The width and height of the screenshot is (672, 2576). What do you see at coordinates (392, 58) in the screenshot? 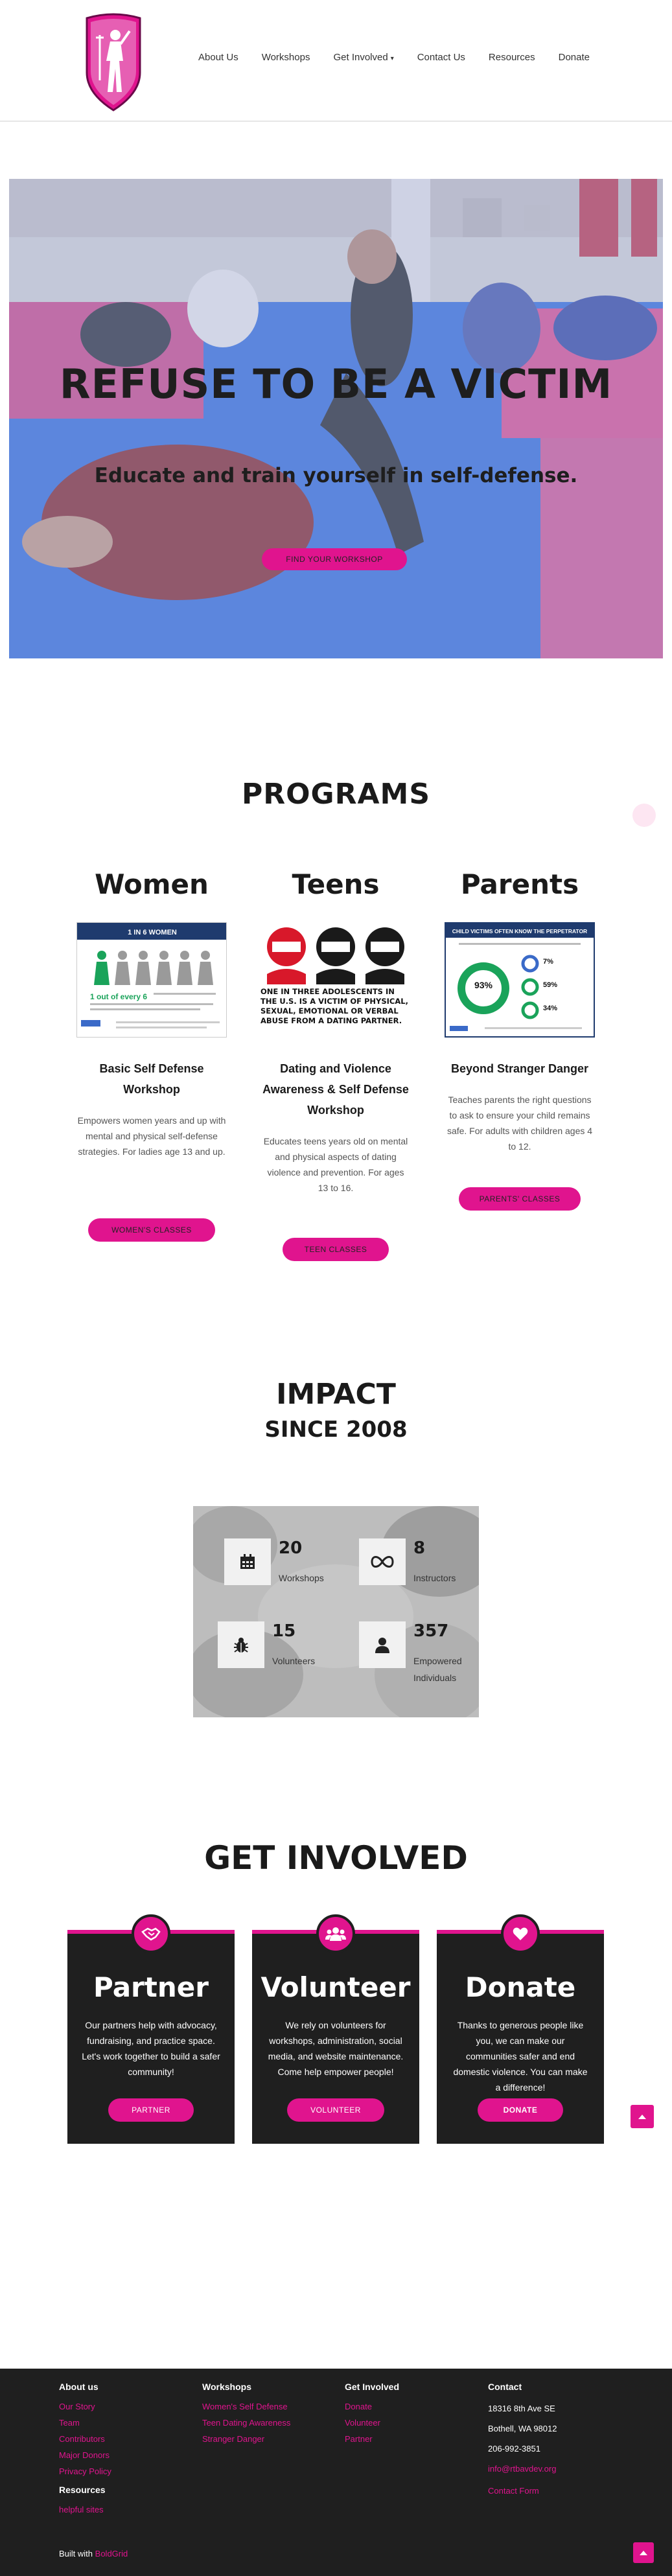
I see `caret-down-icon: ▾` at bounding box center [392, 58].